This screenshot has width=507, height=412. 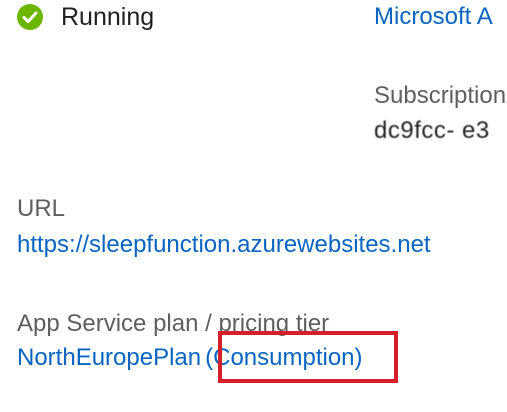 I want to click on status-row: Running, so click(x=85, y=17).